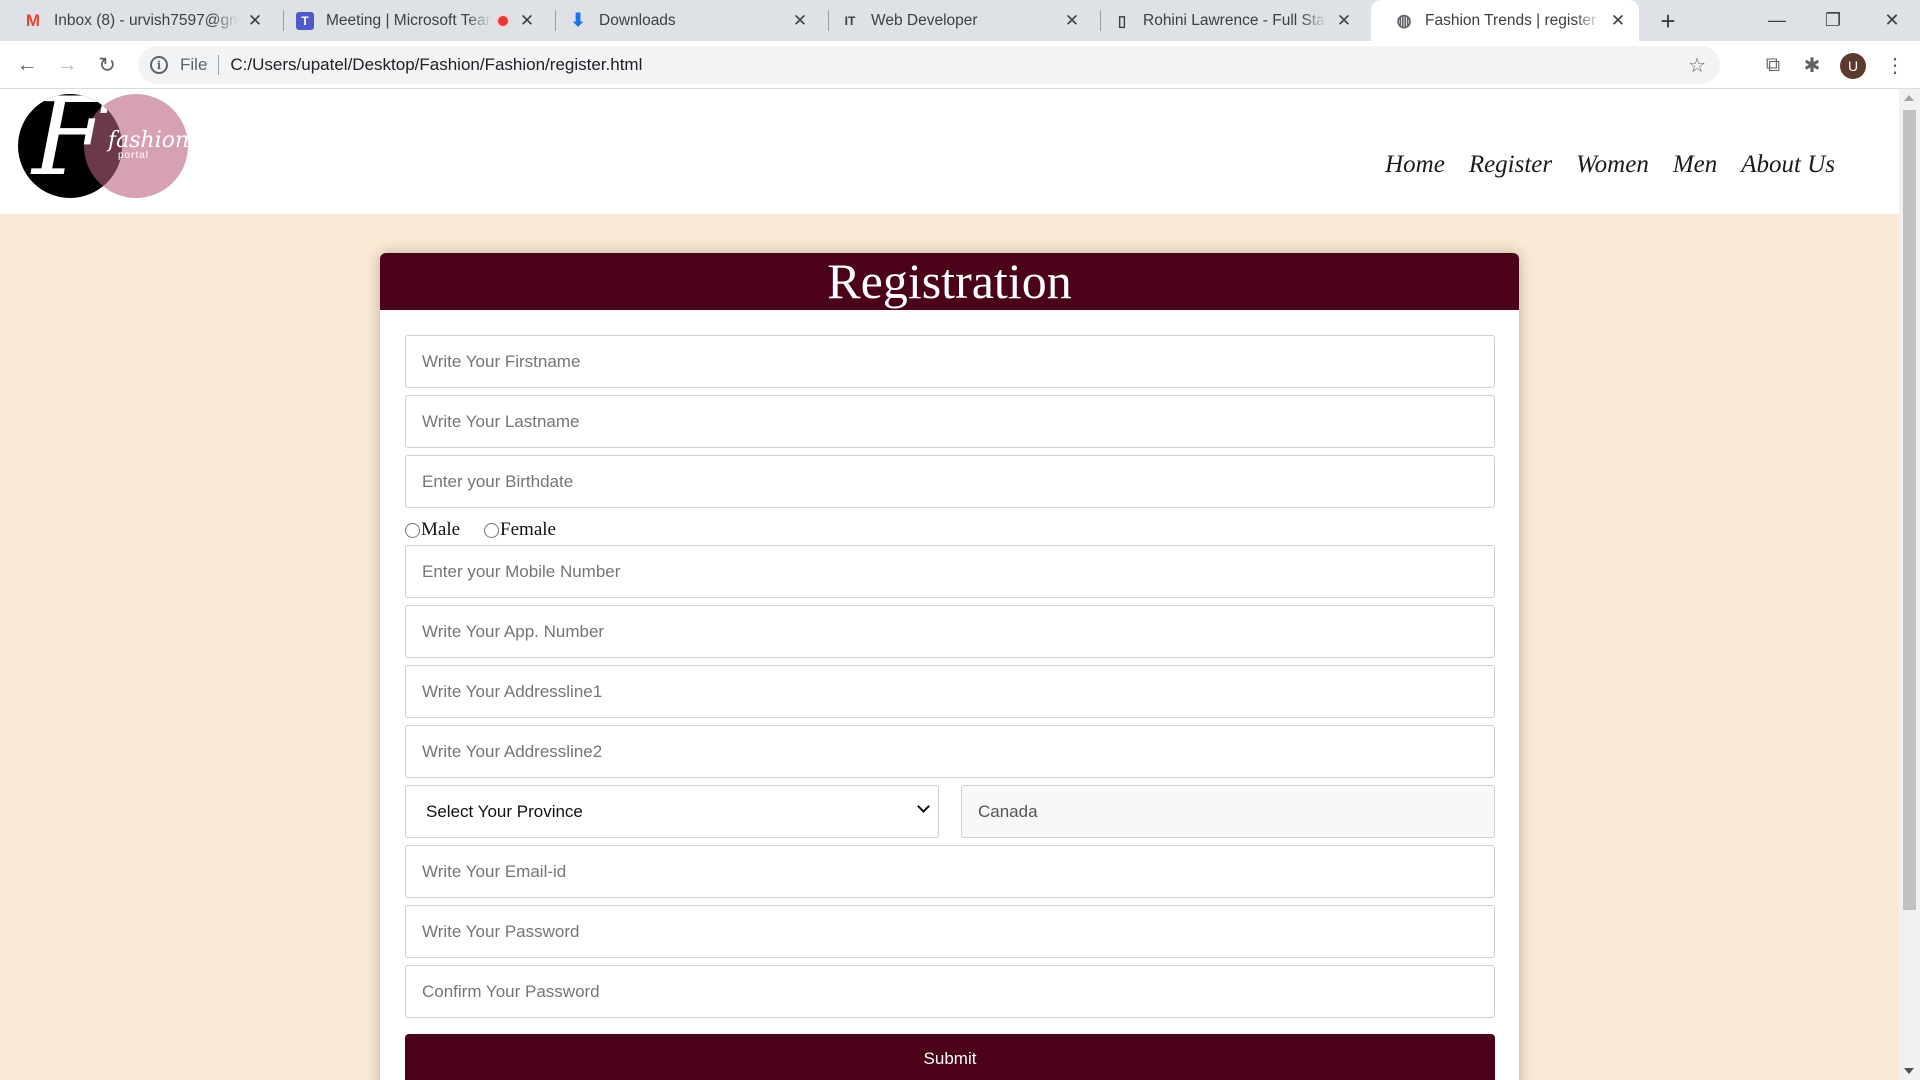  I want to click on logo-subtitle: portal, so click(134, 155).